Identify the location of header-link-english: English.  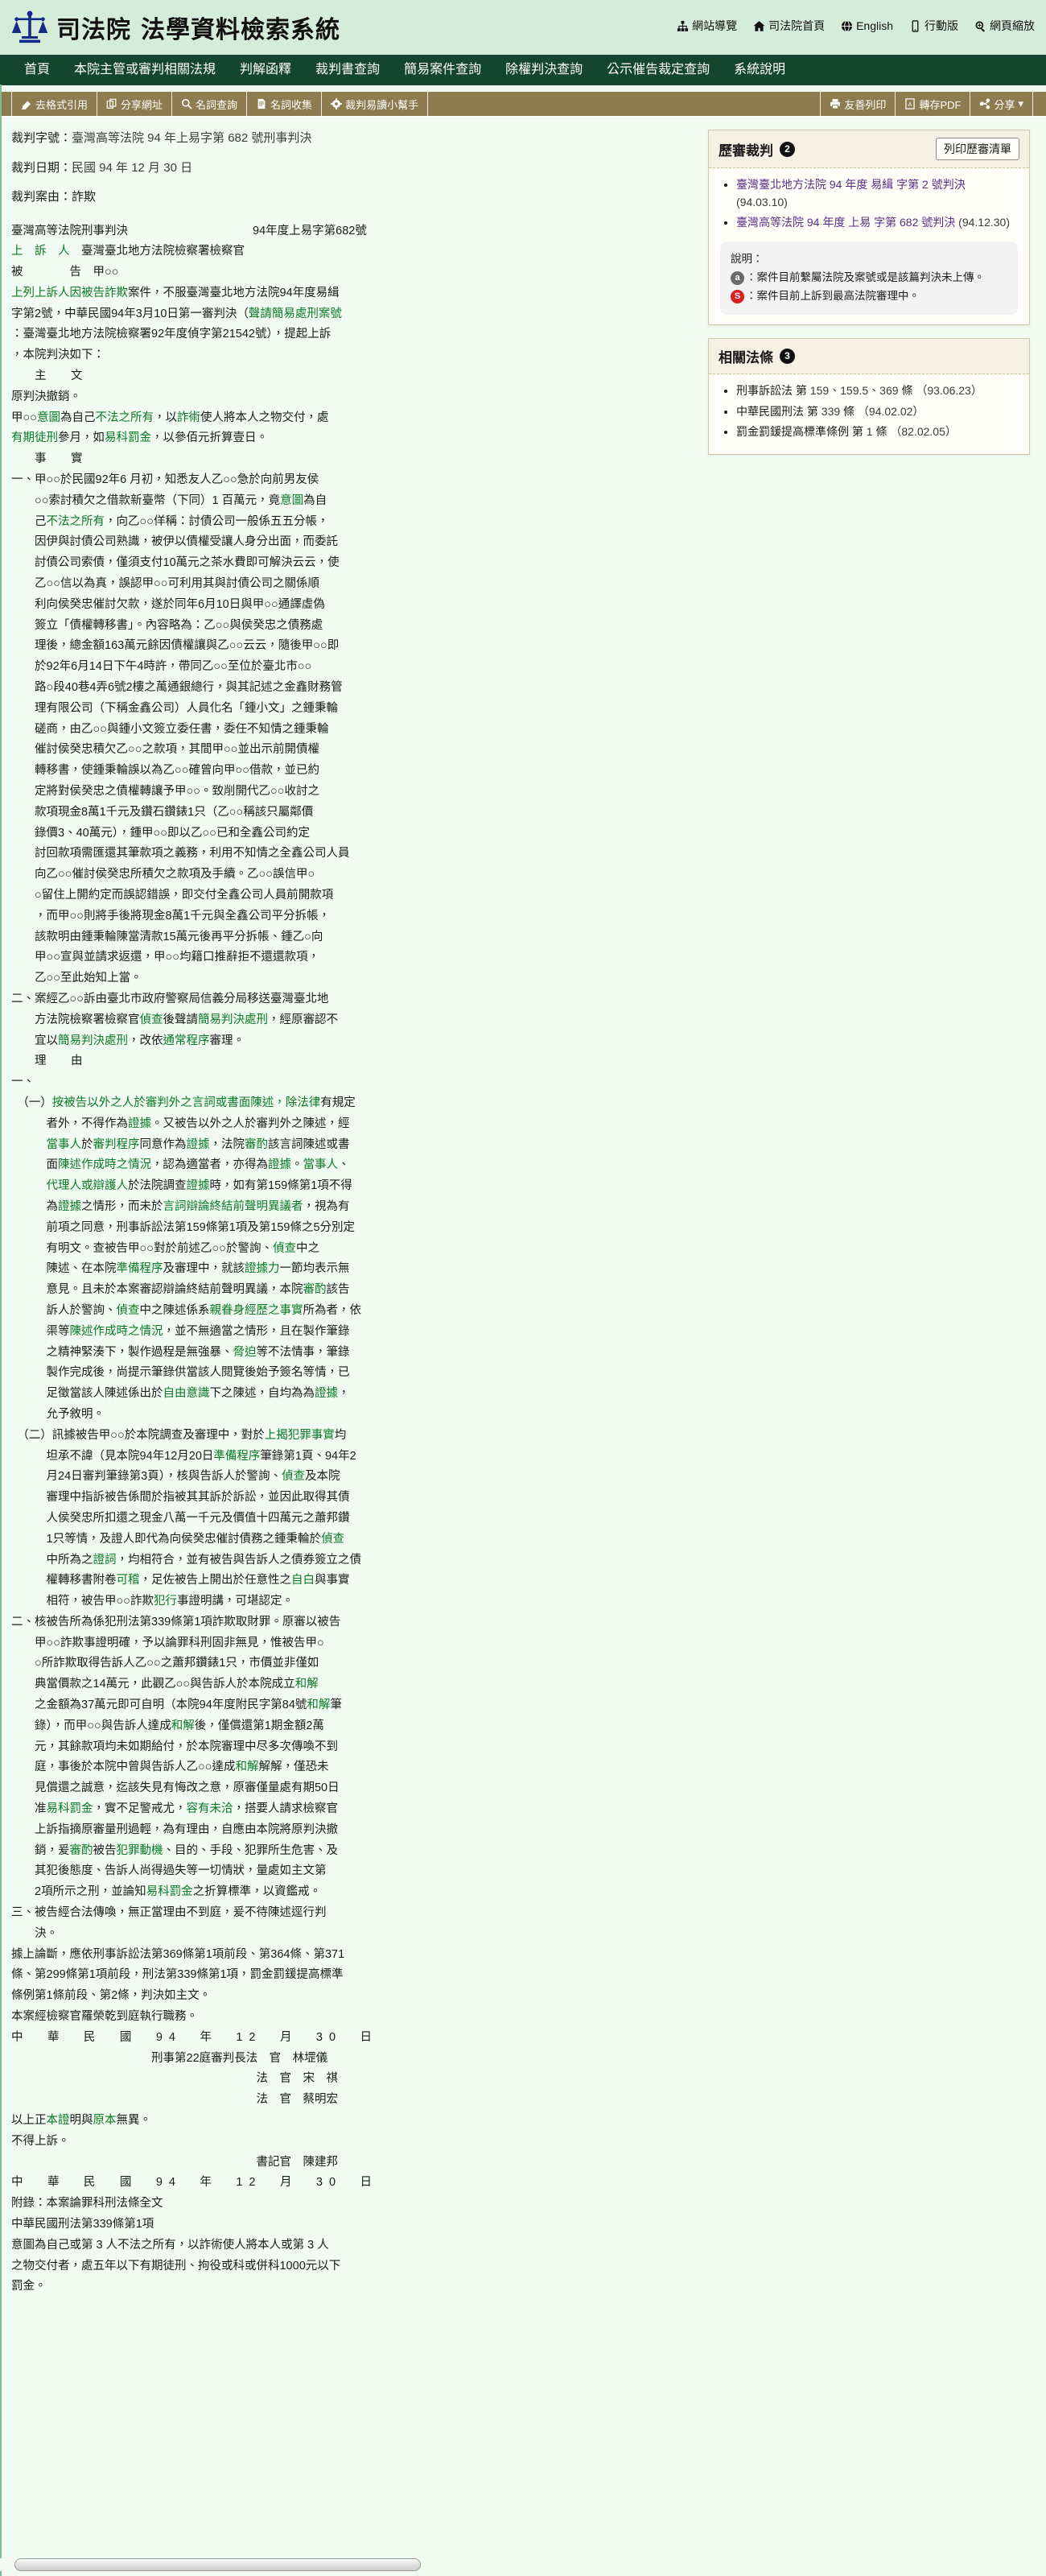
(867, 25).